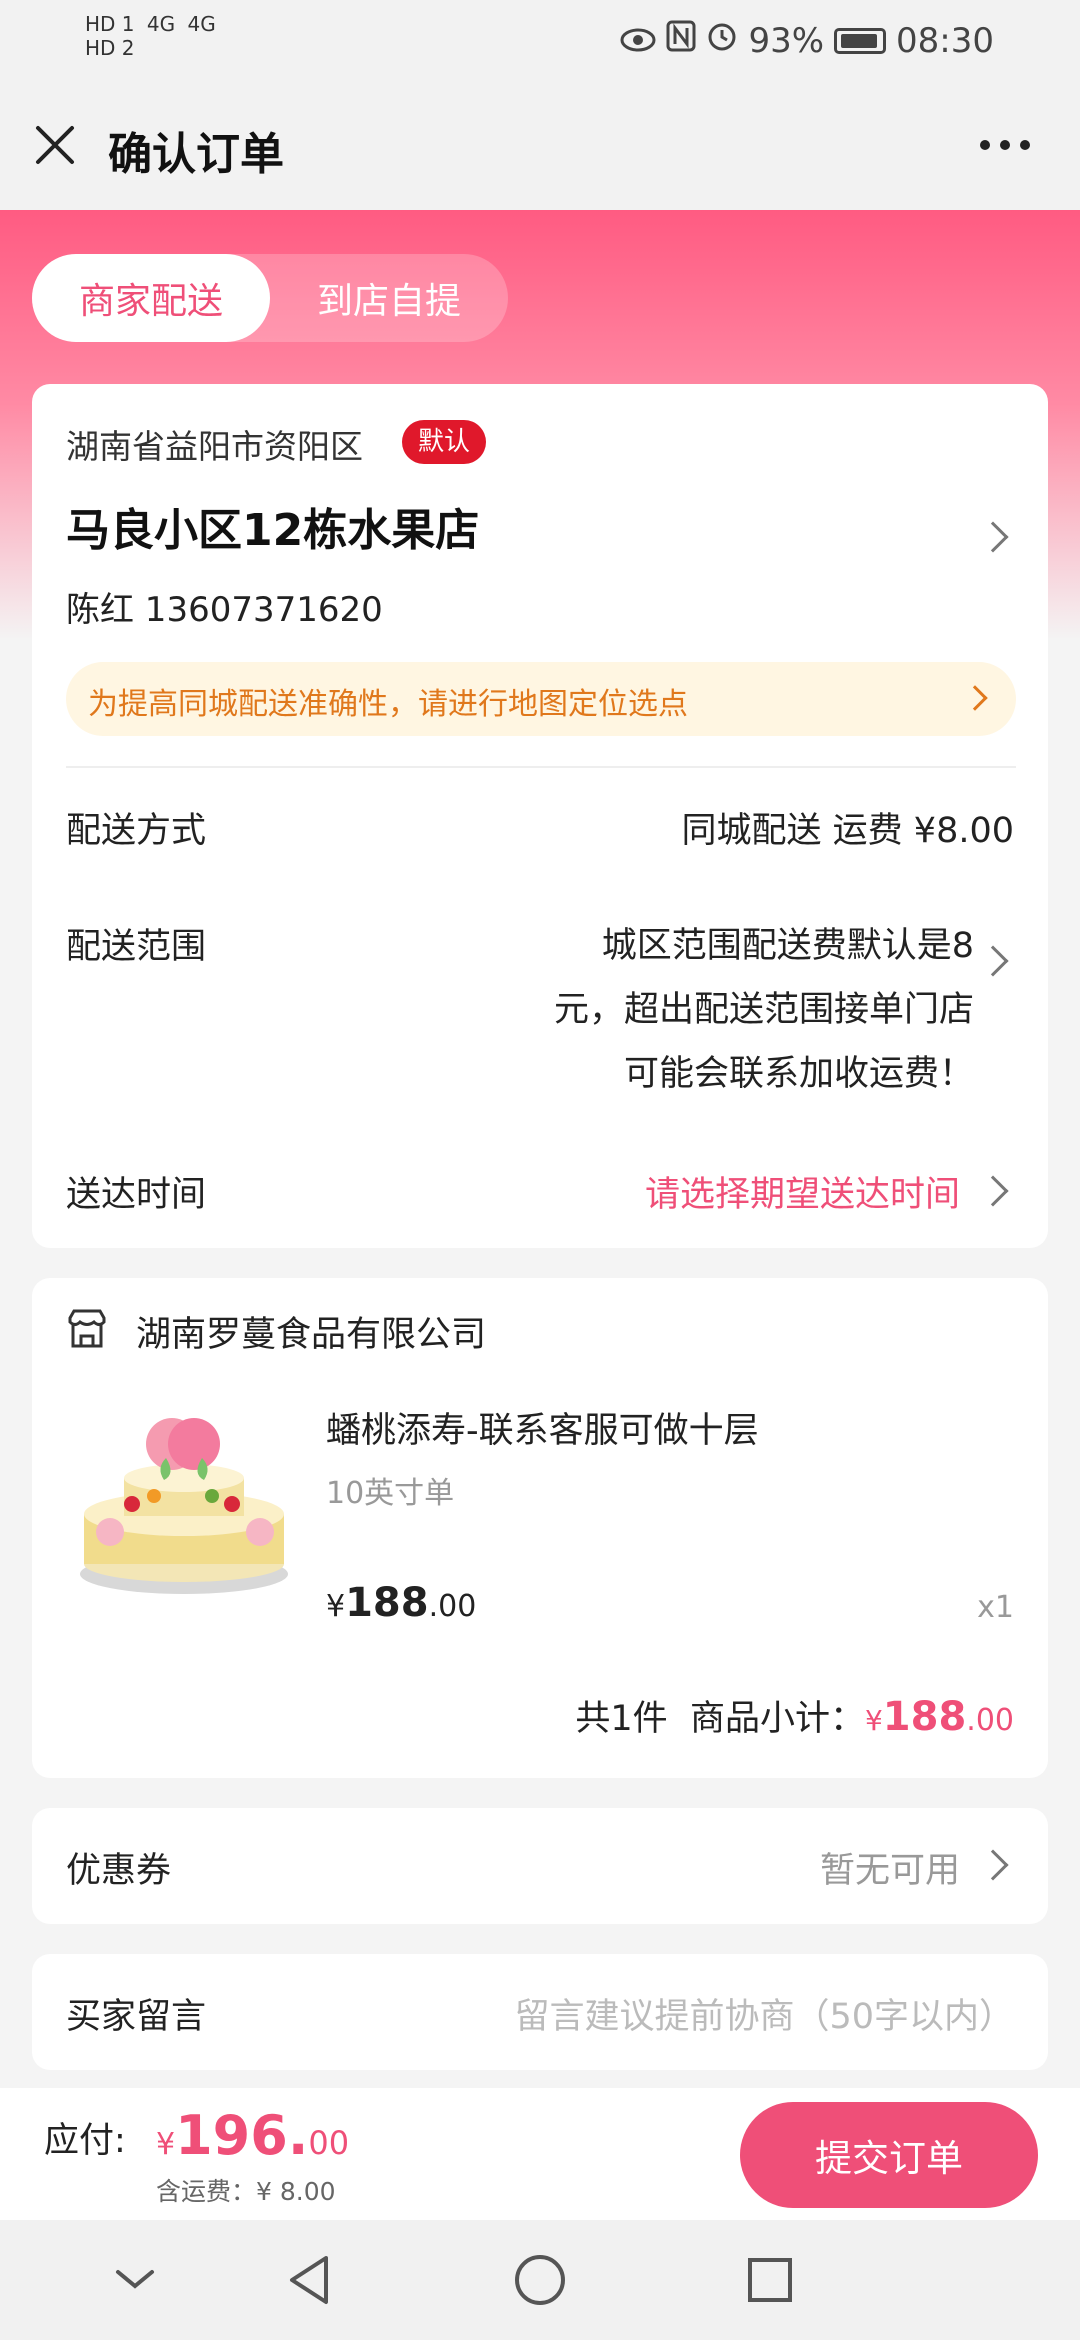  I want to click on divider, so click(541, 767).